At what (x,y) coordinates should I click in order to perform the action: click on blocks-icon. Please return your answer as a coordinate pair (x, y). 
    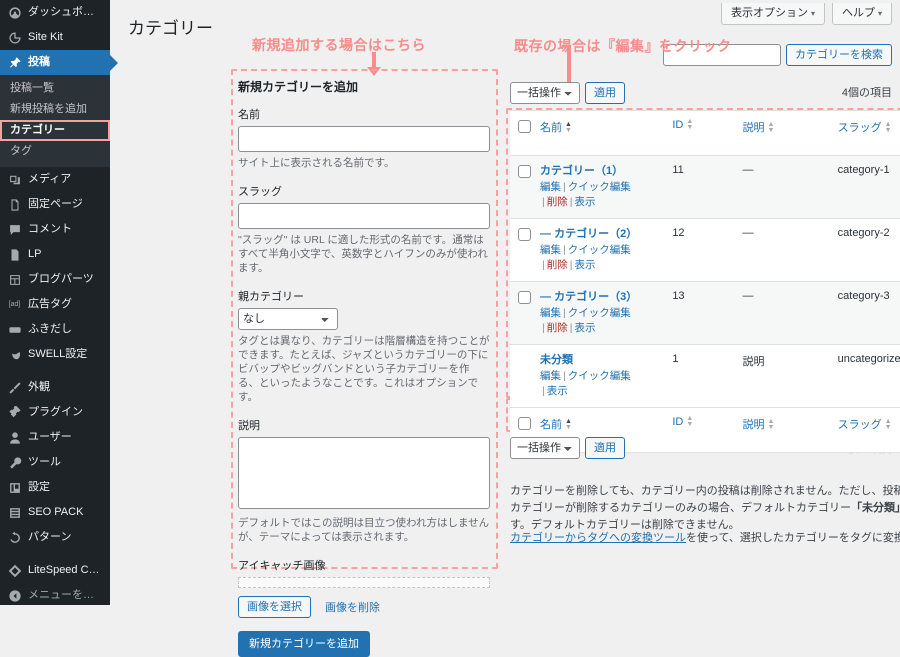
    Looking at the image, I should click on (14, 279).